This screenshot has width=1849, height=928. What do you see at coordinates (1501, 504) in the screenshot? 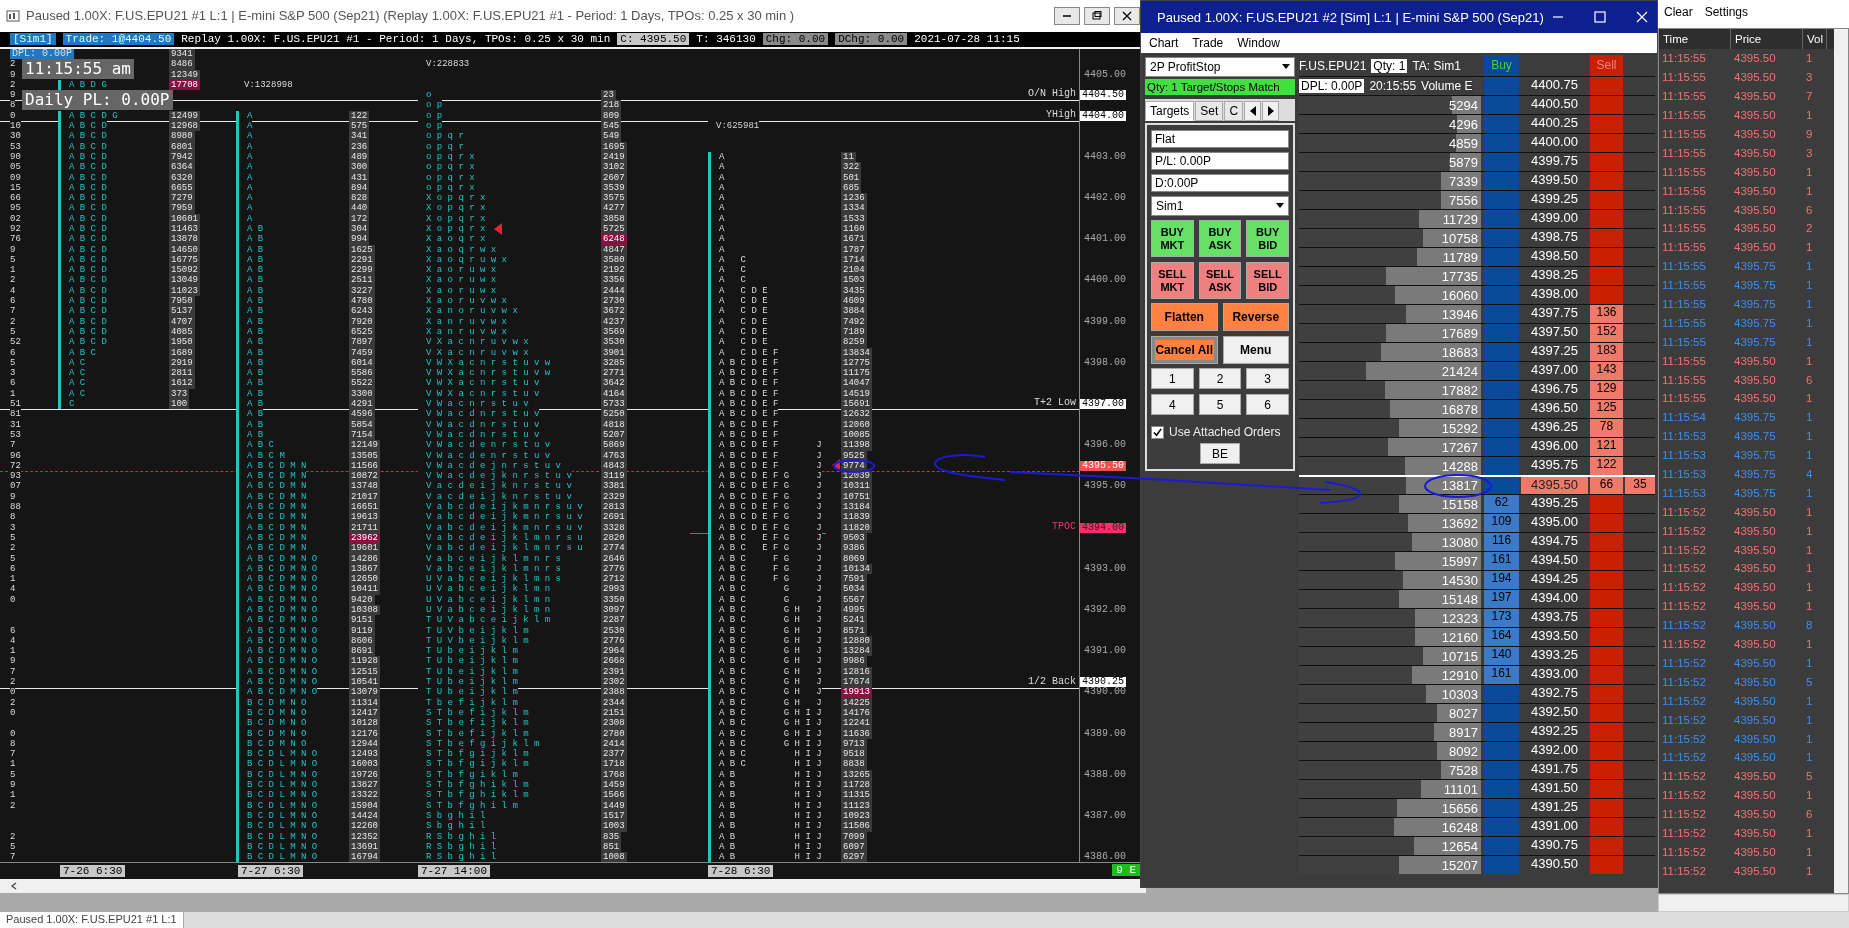
I see `bid-cell: 62` at bounding box center [1501, 504].